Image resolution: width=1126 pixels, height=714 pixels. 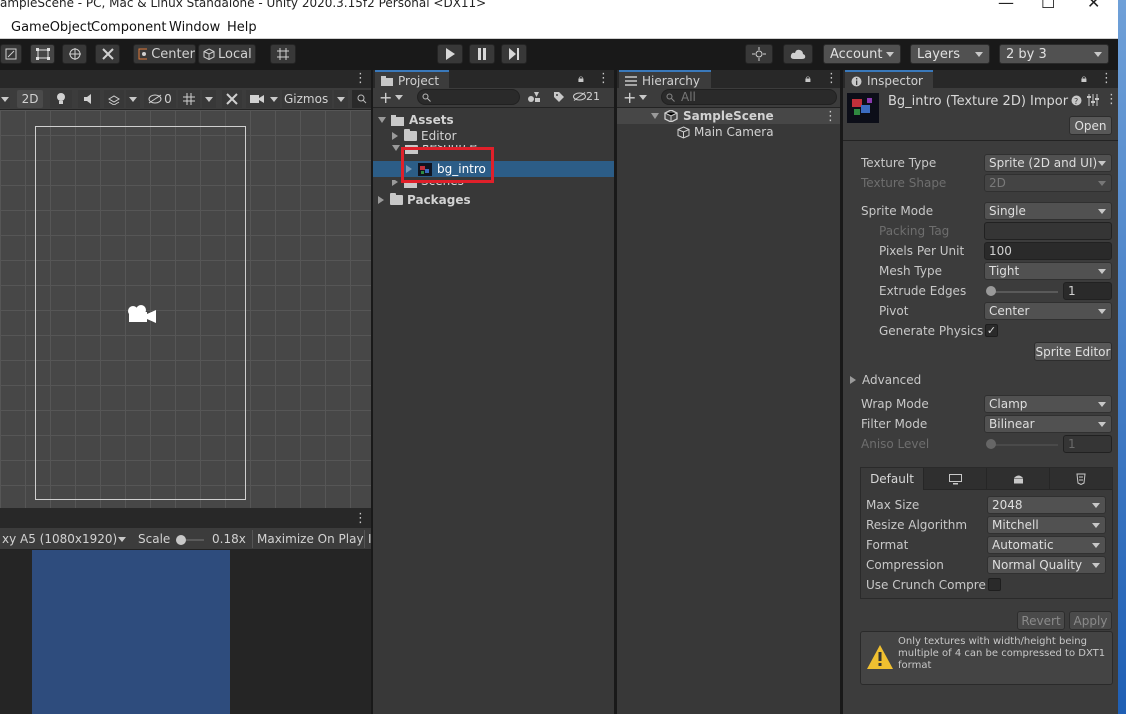 What do you see at coordinates (1090, 125) in the screenshot?
I see `open-button: Open` at bounding box center [1090, 125].